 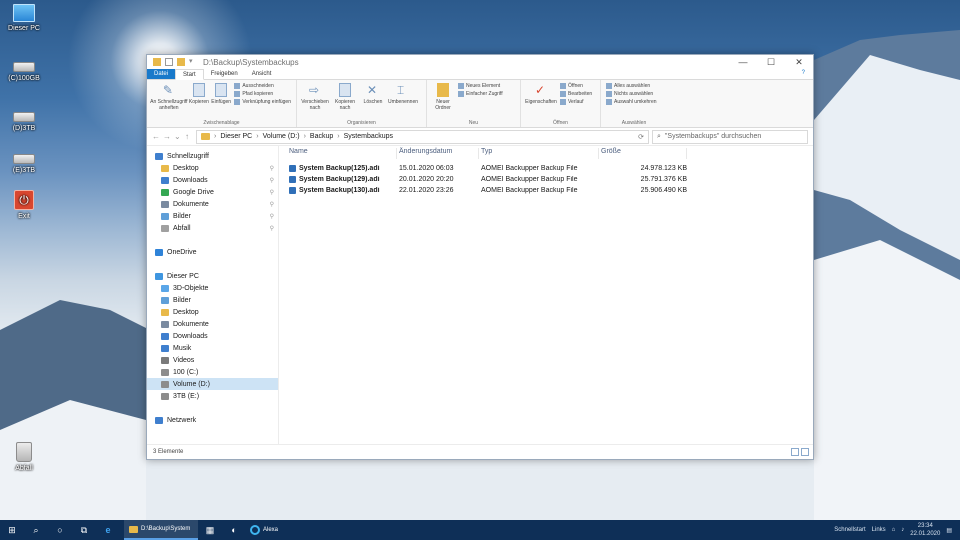 I want to click on window-controls: — ☐ ✕, so click(x=771, y=62).